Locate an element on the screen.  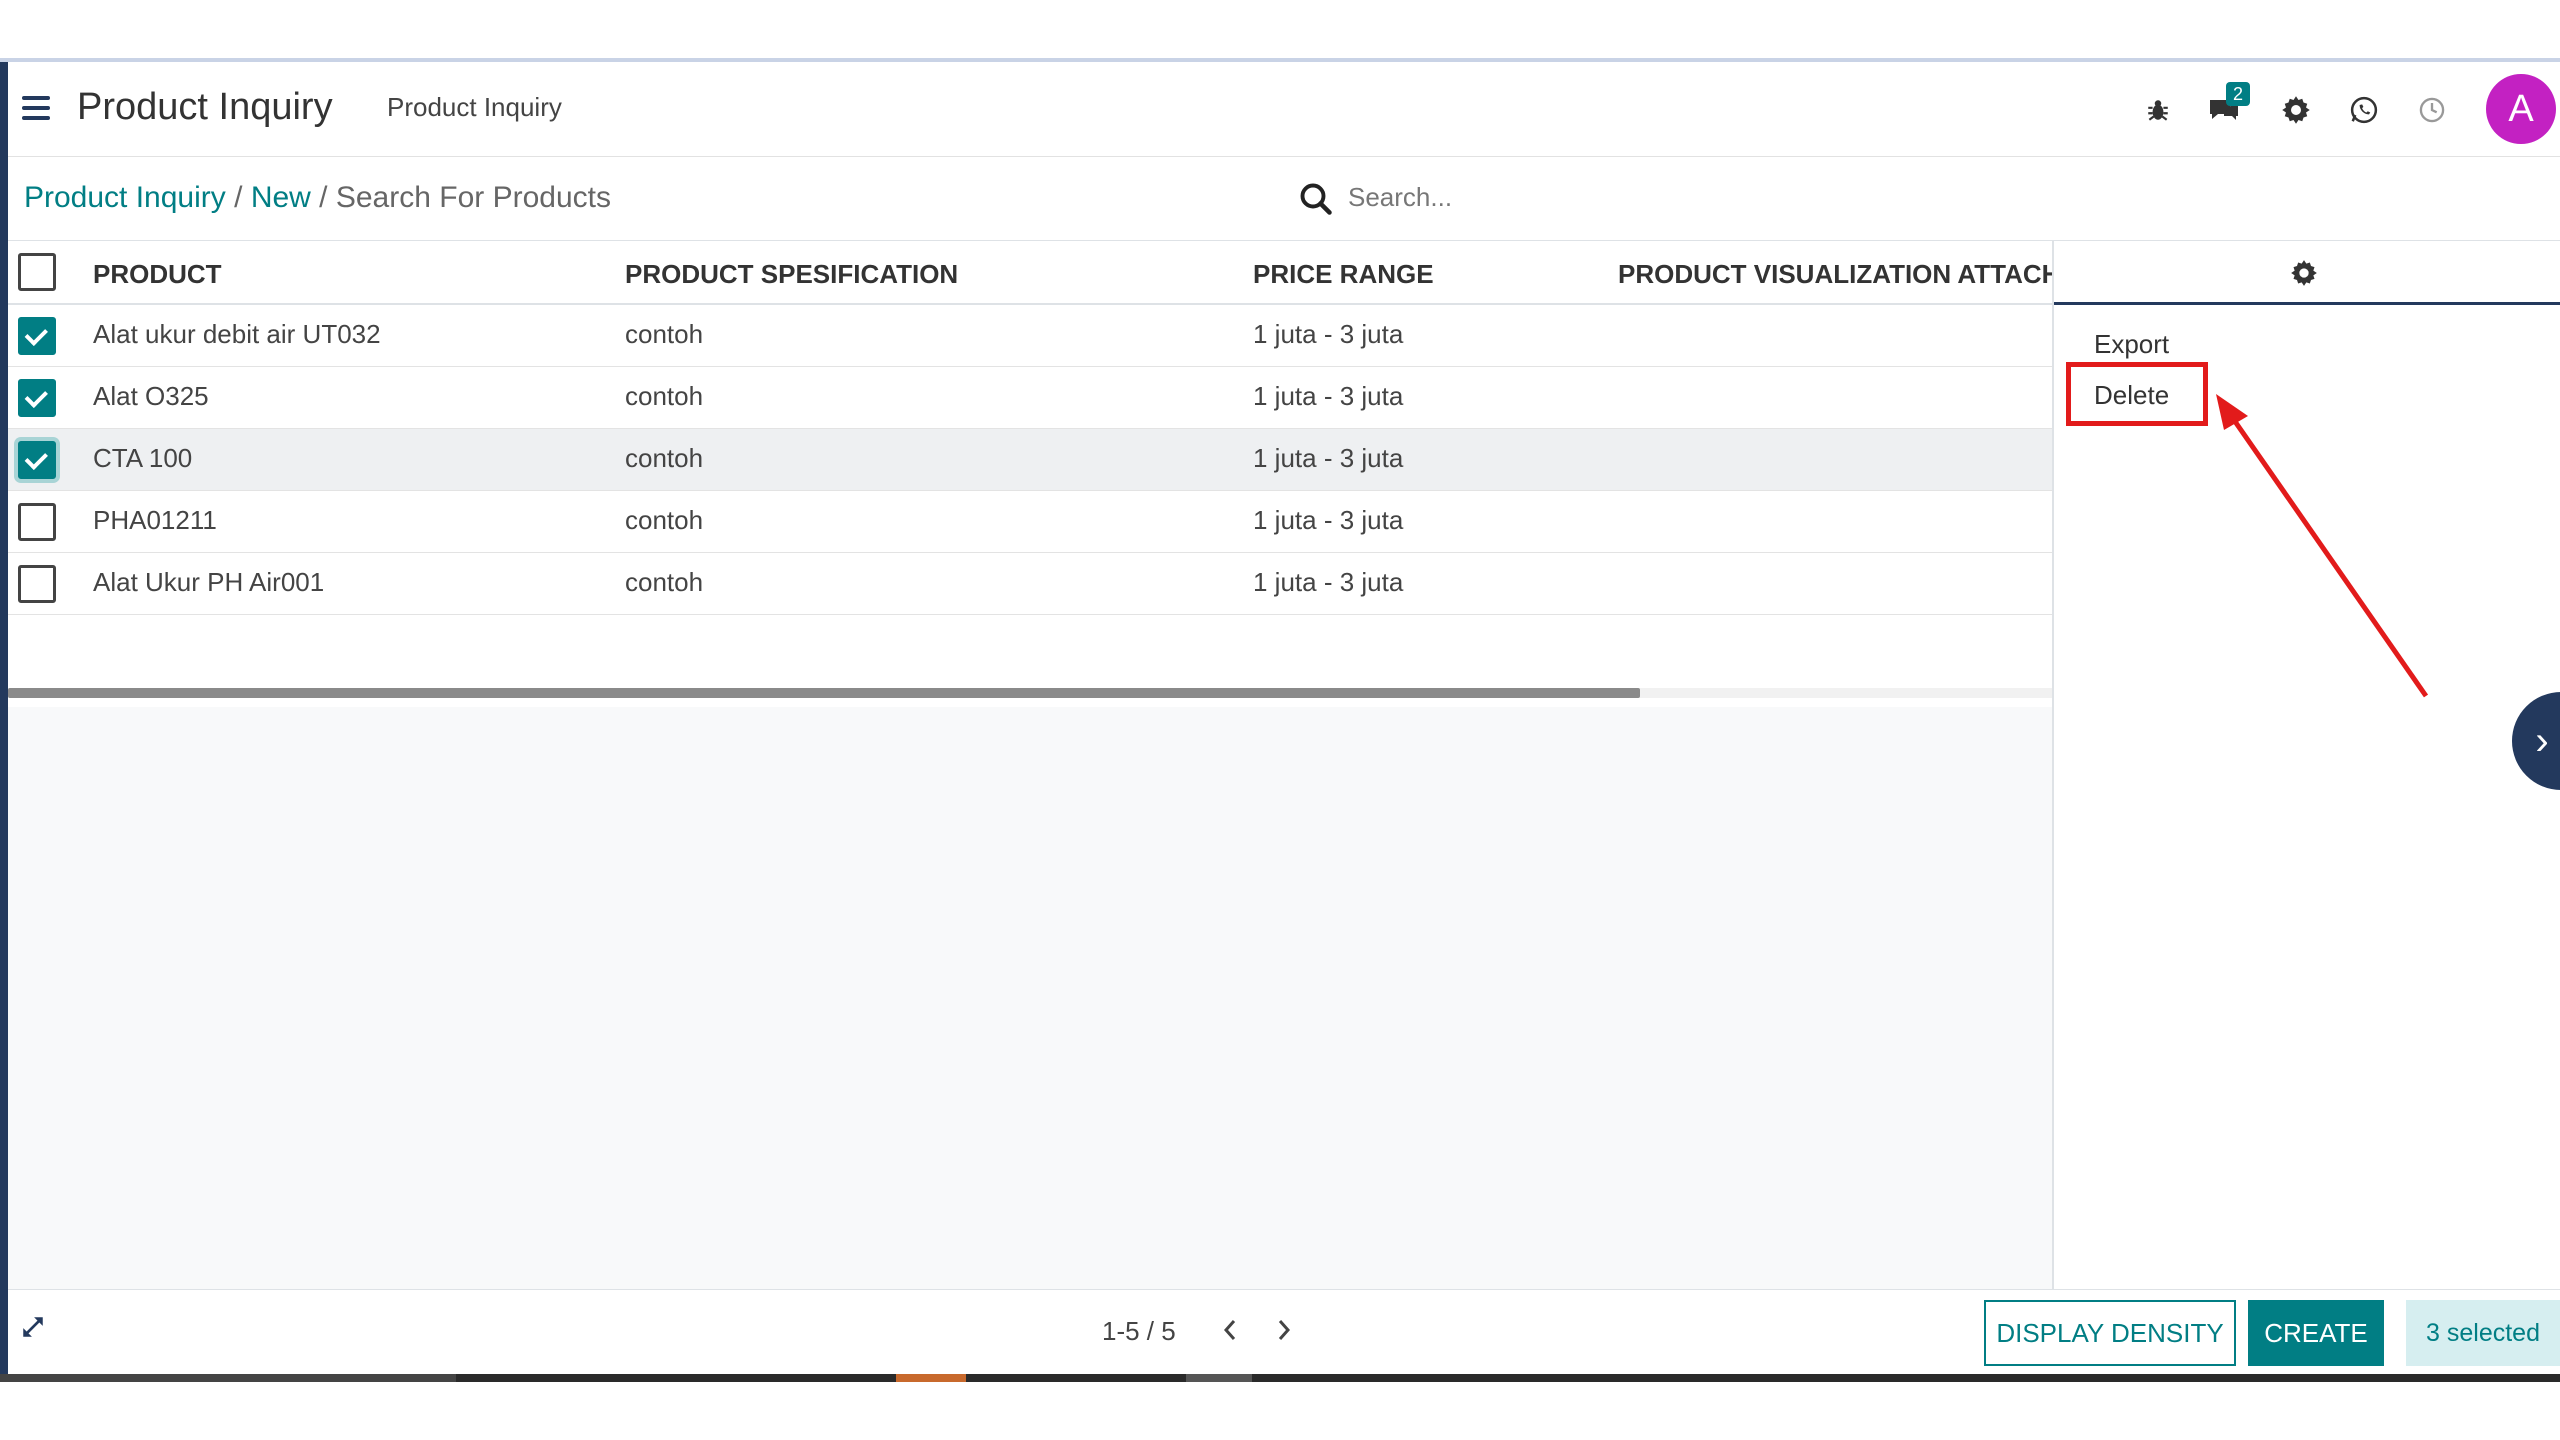
bottom-taskbar-strip is located at coordinates (1280, 1378).